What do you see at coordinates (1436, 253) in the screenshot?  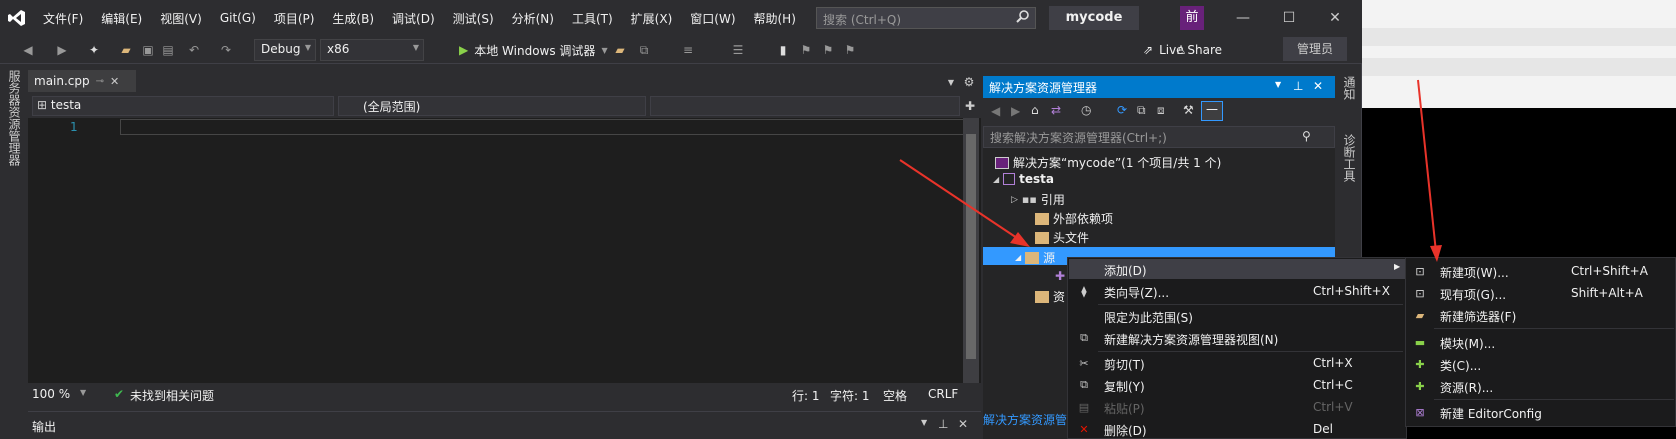 I see `annotation-arrowhead` at bounding box center [1436, 253].